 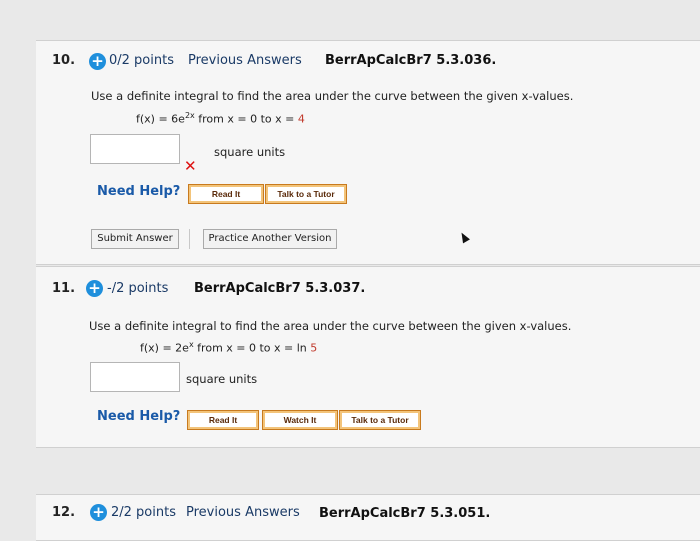 What do you see at coordinates (280, 288) in the screenshot?
I see `question-reference: BerrApCalcBr7 5.3.037.` at bounding box center [280, 288].